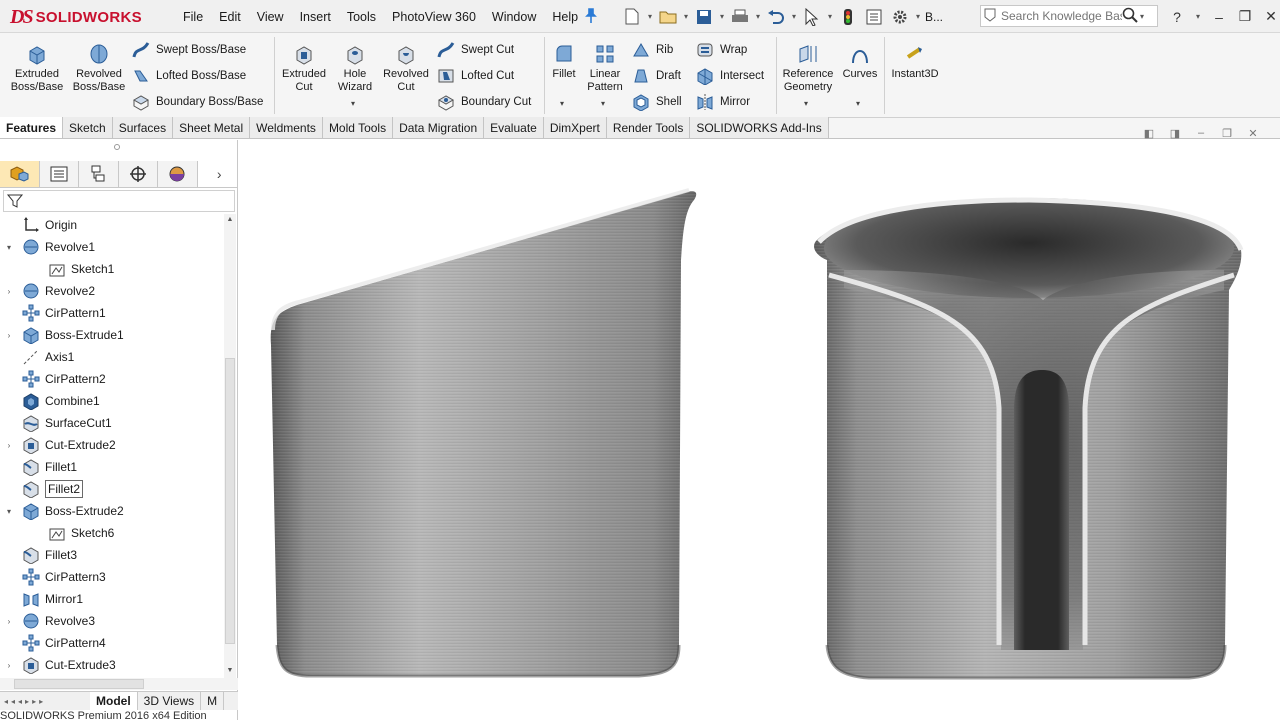 The height and width of the screenshot is (720, 1280). What do you see at coordinates (475, 50) in the screenshot?
I see `swept-cut-button: Swept Cut` at bounding box center [475, 50].